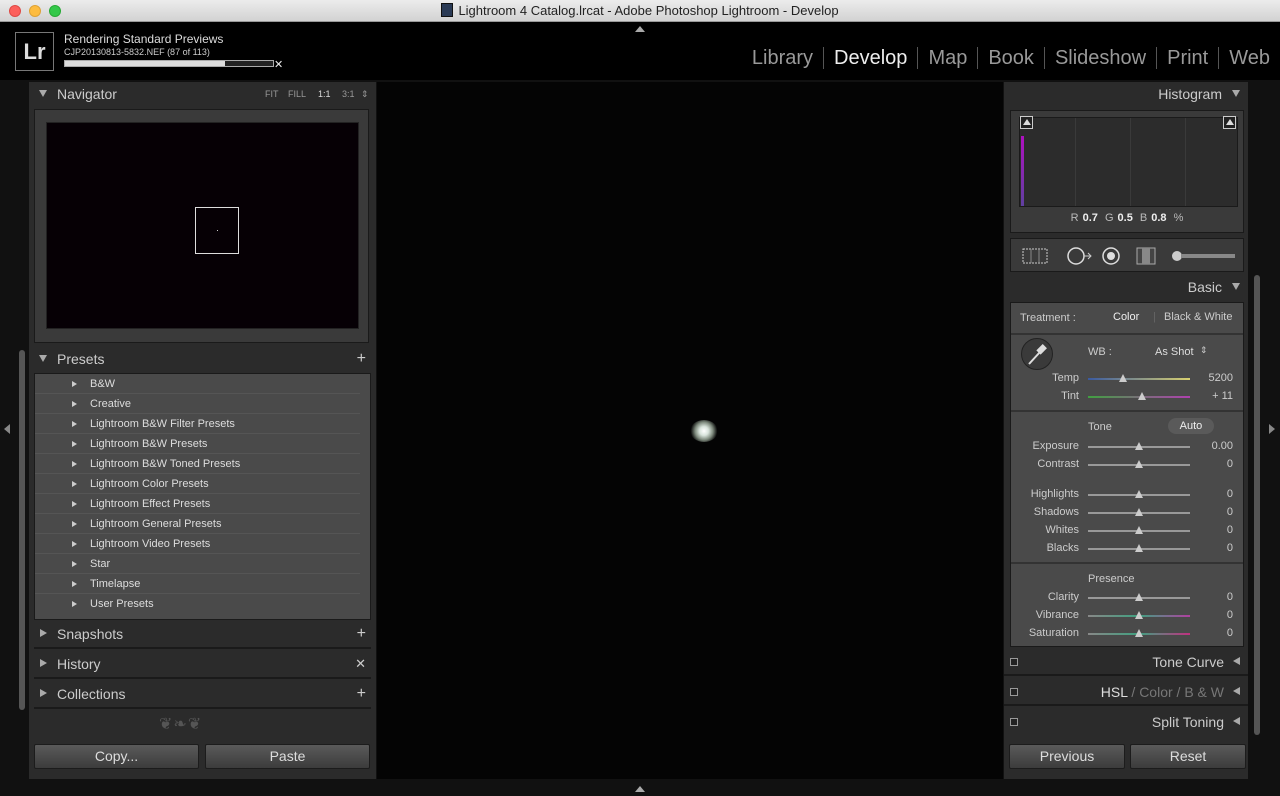  Describe the element at coordinates (1213, 512) in the screenshot. I see `shadows-value: 0` at that location.